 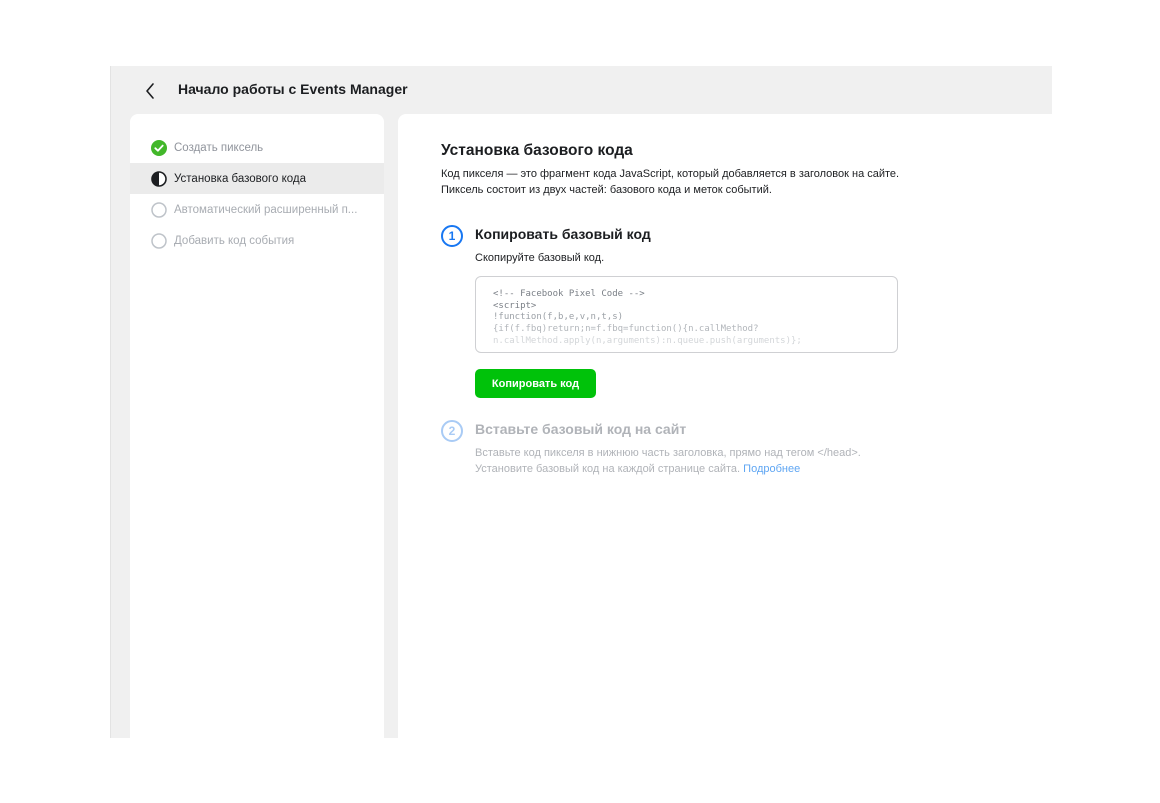 What do you see at coordinates (293, 89) in the screenshot?
I see `page-title: Начало работы с Events Manager` at bounding box center [293, 89].